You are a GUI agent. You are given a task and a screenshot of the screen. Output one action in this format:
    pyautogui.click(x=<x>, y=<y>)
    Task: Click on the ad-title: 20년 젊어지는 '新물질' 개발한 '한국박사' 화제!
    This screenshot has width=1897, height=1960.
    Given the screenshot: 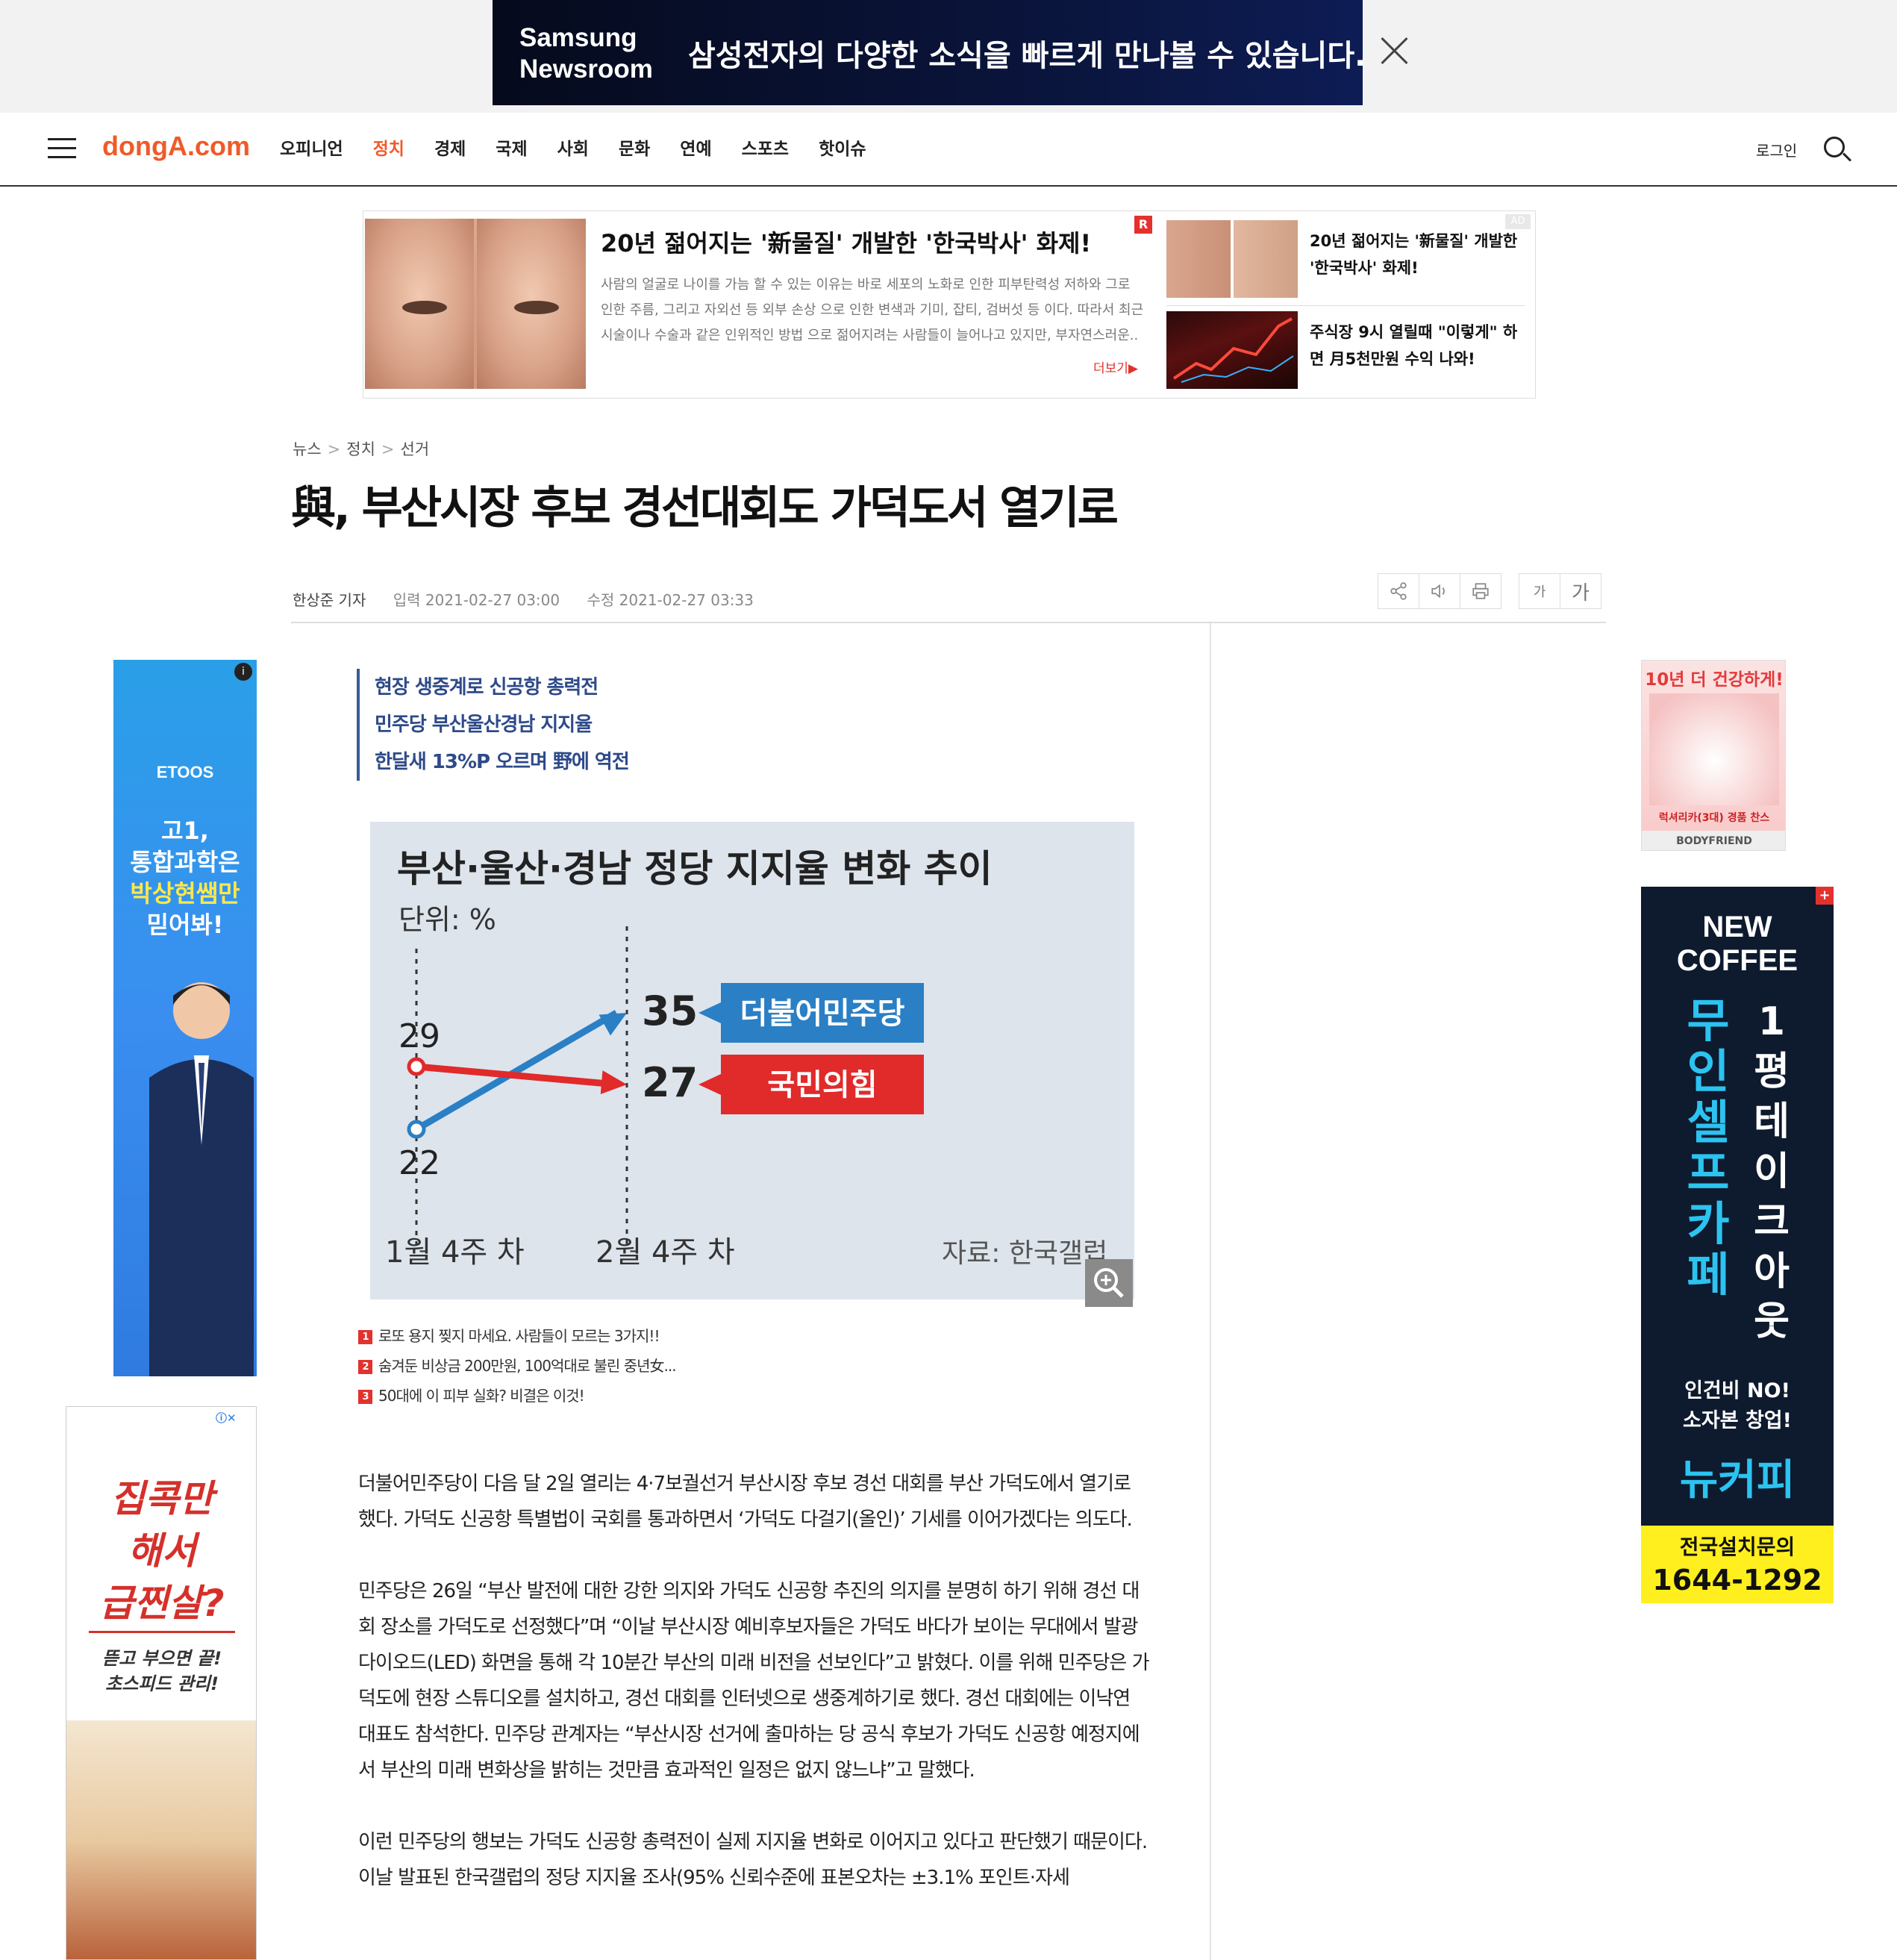 What is the action you would take?
    pyautogui.click(x=846, y=242)
    